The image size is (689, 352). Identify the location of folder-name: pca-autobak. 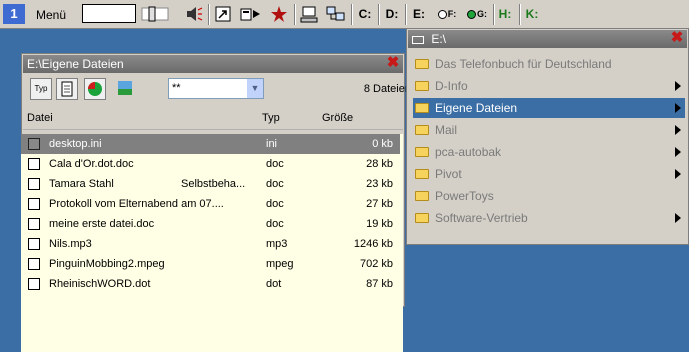
(468, 152).